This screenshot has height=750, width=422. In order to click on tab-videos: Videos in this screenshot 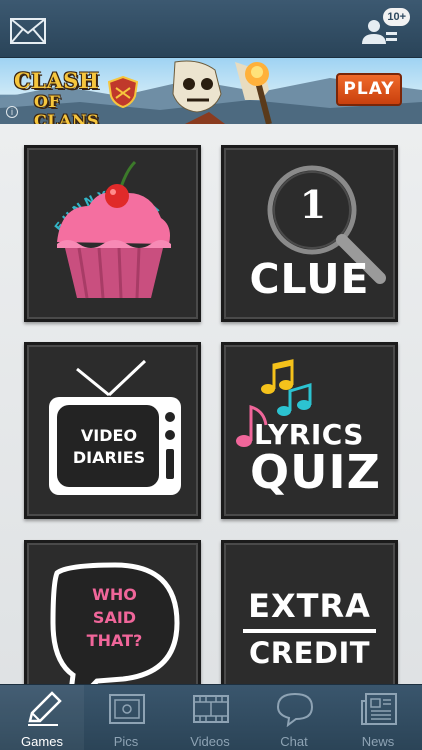, I will do `click(210, 717)`.